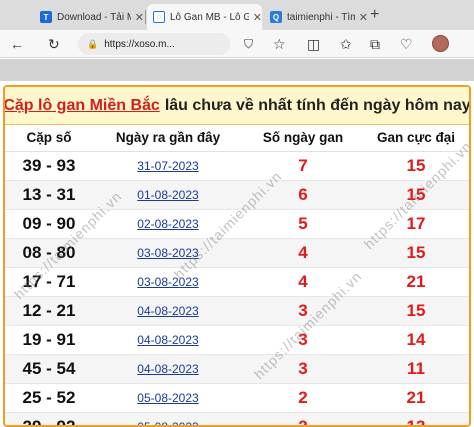 The width and height of the screenshot is (474, 427). What do you see at coordinates (82, 106) in the screenshot?
I see `heading-link: Cặp lô gan Miền Bắc` at bounding box center [82, 106].